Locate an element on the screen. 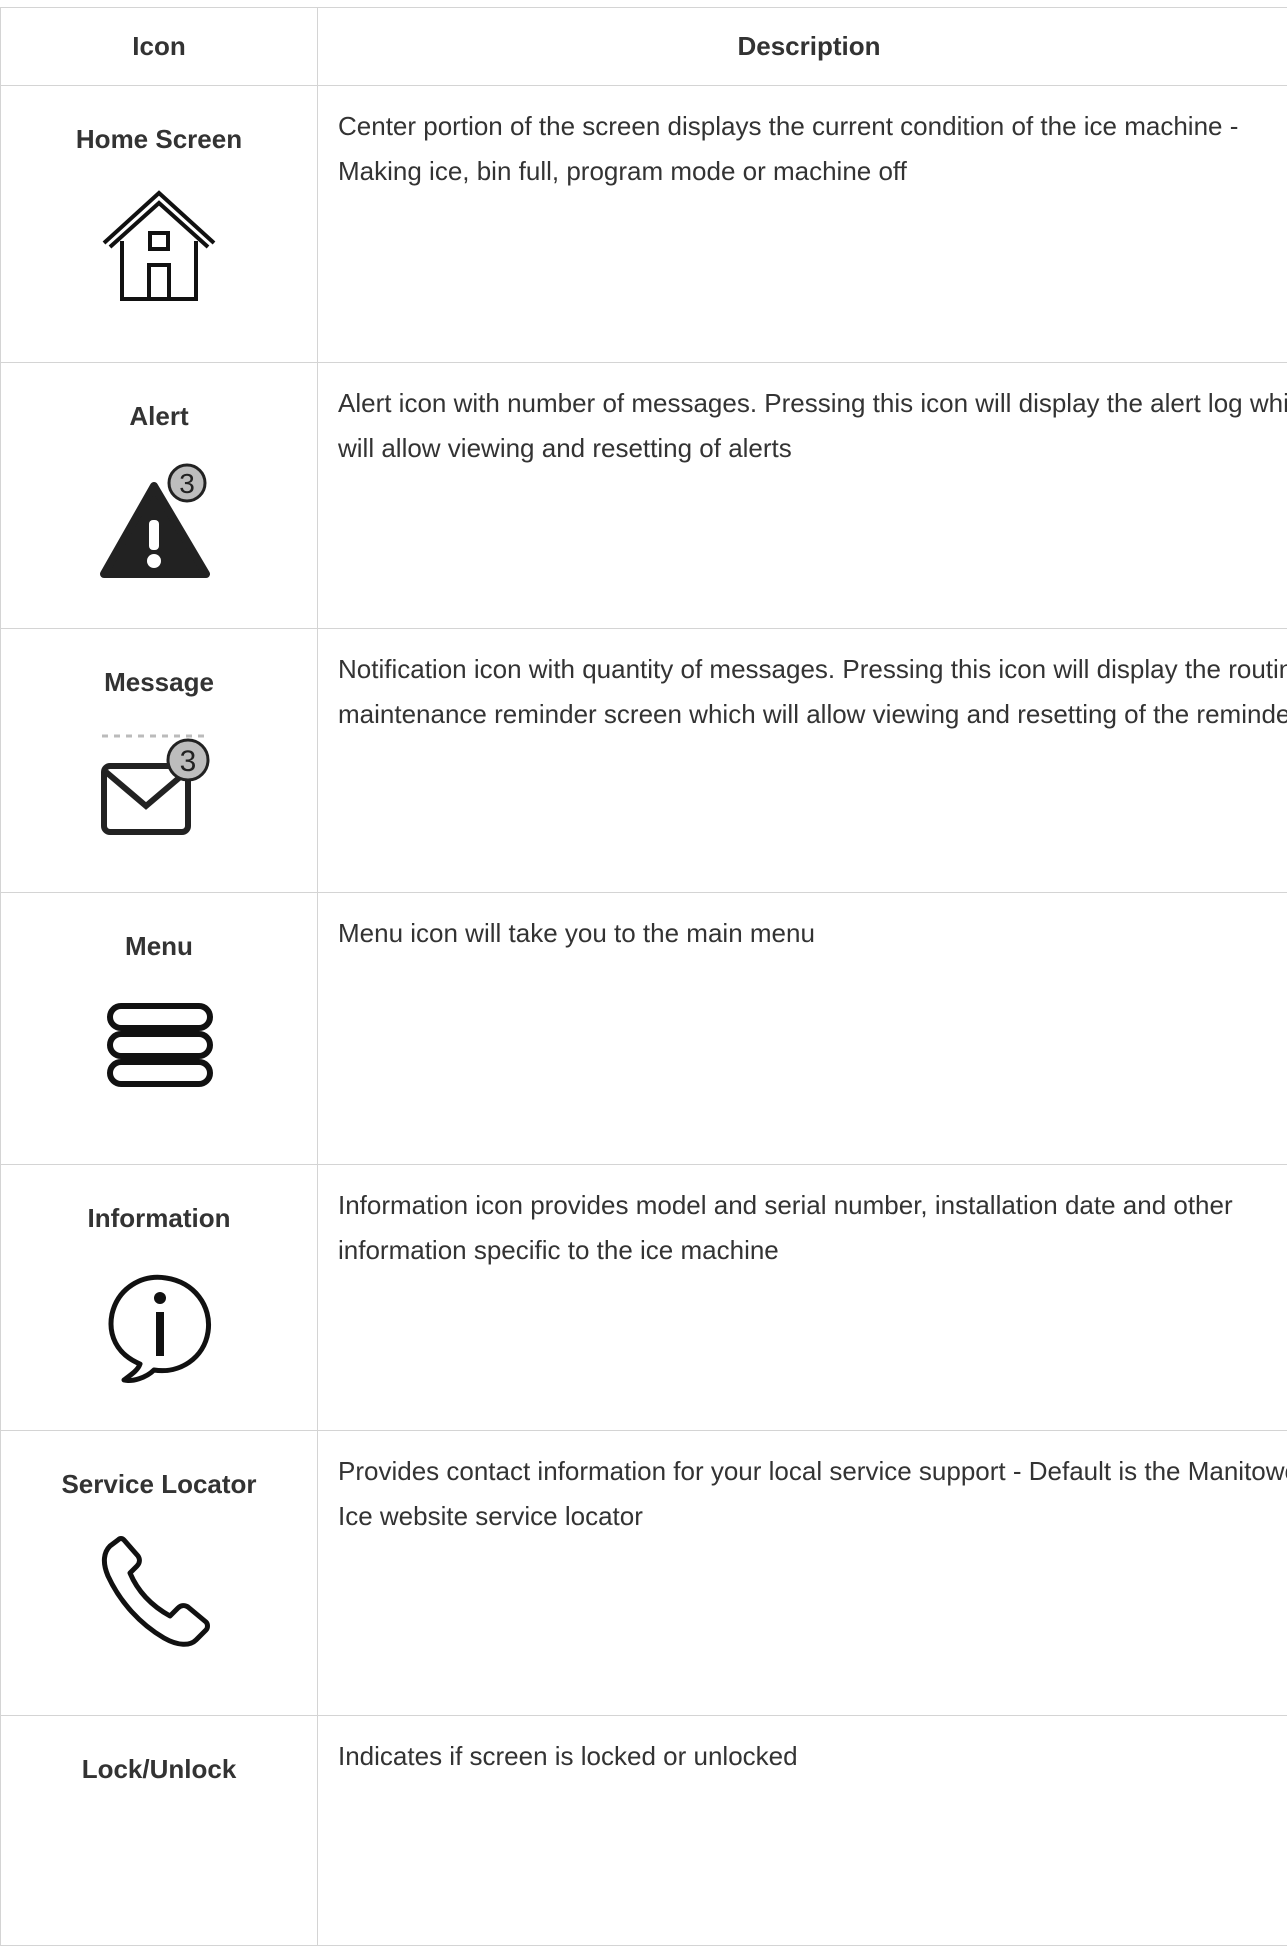  menu-icon is located at coordinates (159, 1053).